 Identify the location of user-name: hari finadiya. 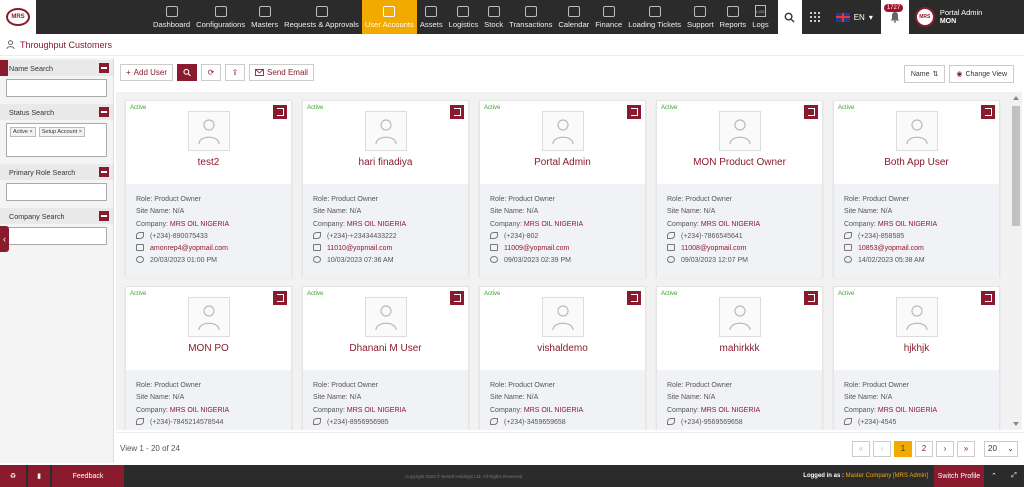
(385, 162).